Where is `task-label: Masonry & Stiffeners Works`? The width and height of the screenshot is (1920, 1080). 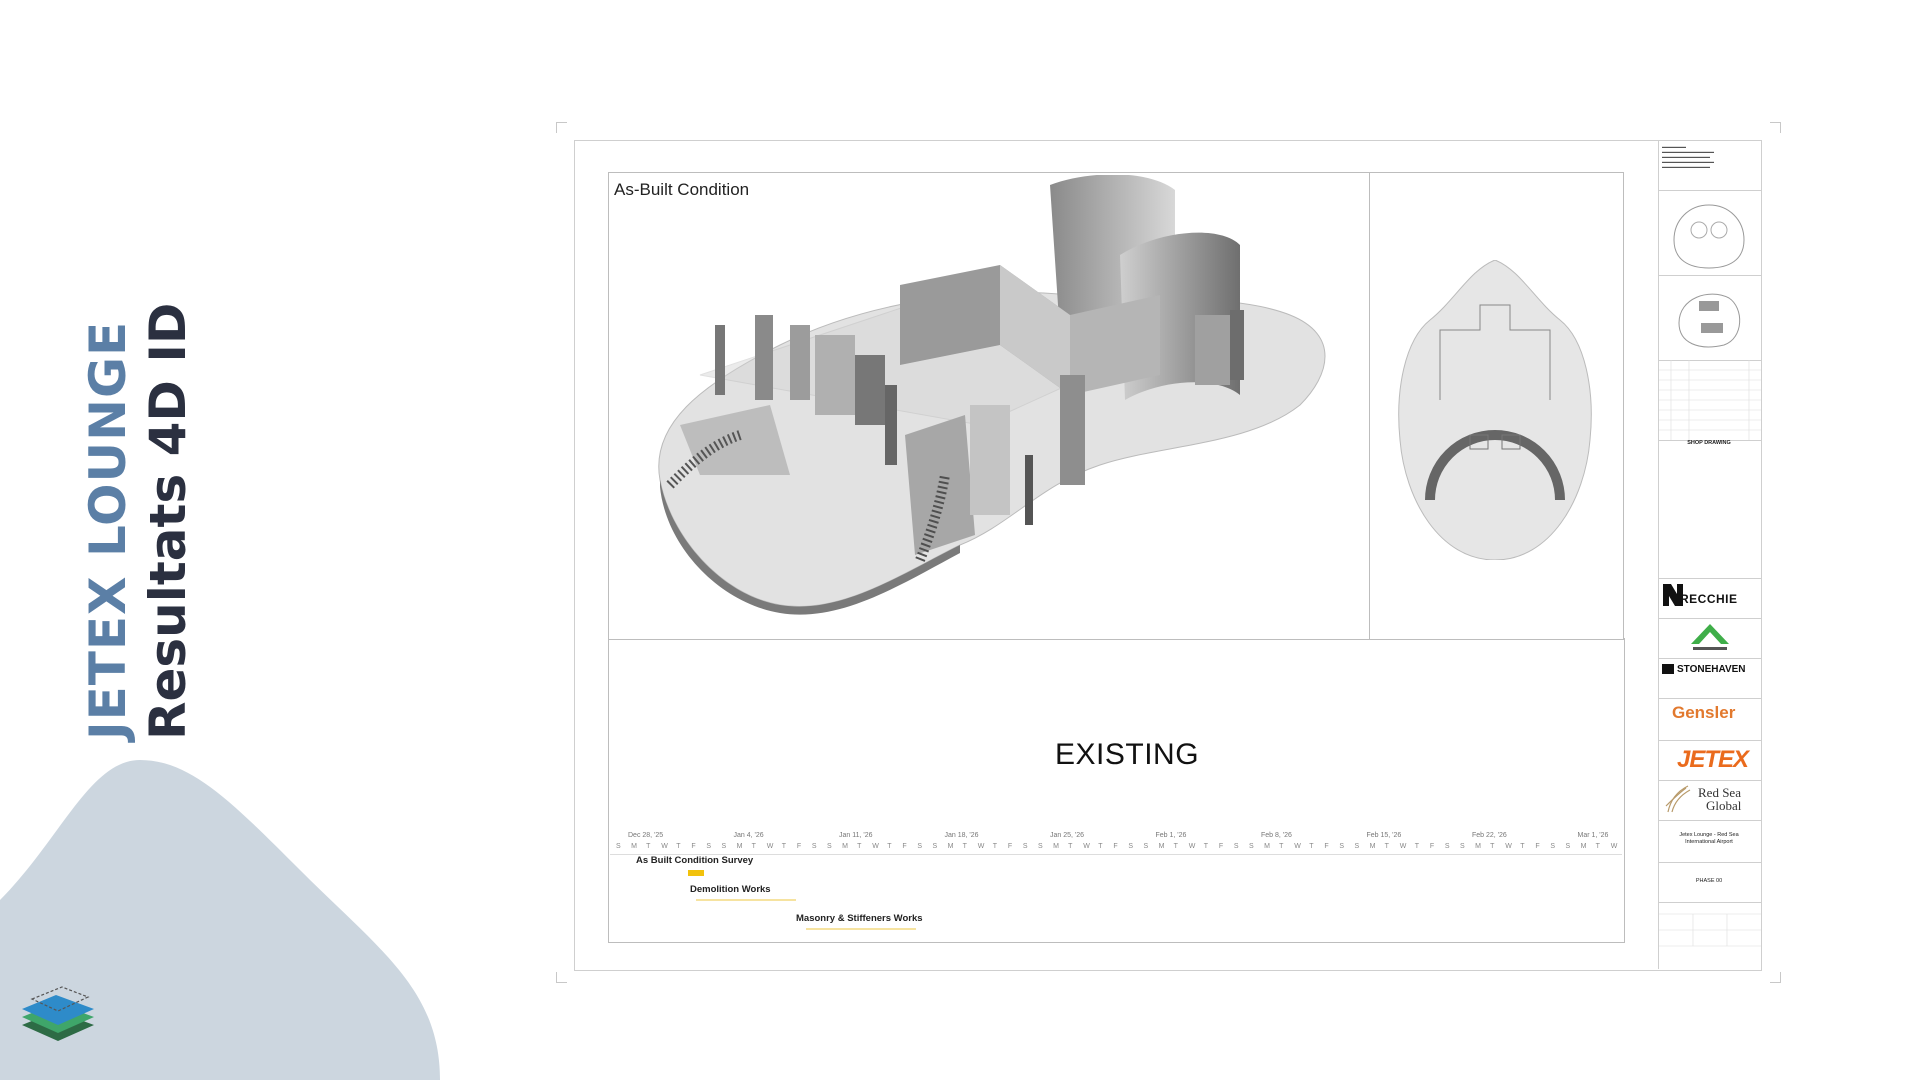 task-label: Masonry & Stiffeners Works is located at coordinates (859, 918).